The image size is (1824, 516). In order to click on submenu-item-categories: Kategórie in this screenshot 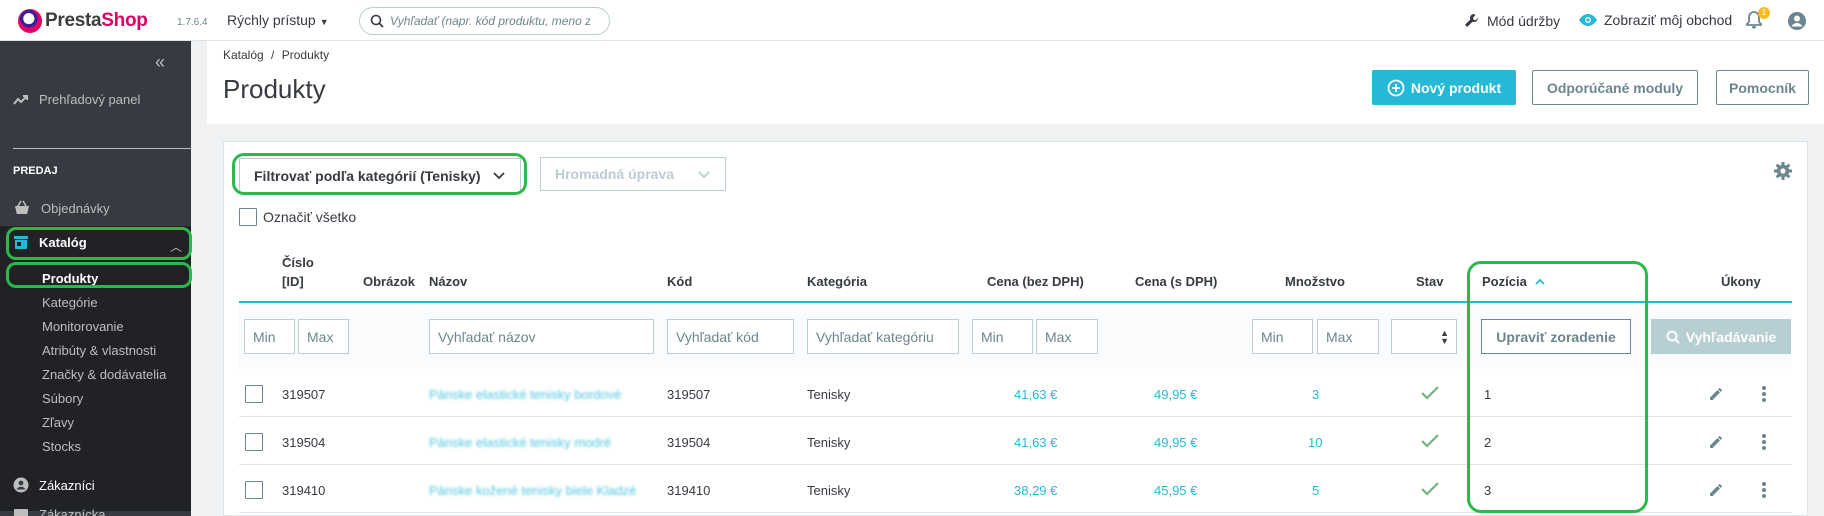, I will do `click(70, 302)`.